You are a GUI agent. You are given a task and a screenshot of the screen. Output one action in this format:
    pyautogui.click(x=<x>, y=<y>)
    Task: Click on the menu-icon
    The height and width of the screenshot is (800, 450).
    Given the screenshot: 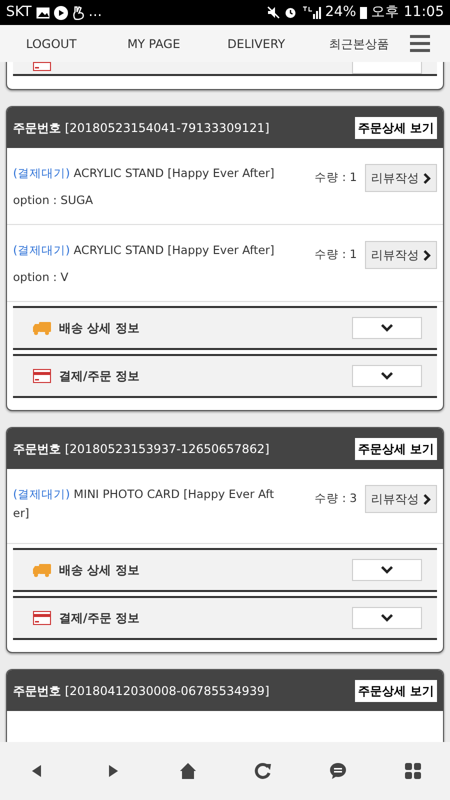 What is the action you would take?
    pyautogui.click(x=420, y=43)
    